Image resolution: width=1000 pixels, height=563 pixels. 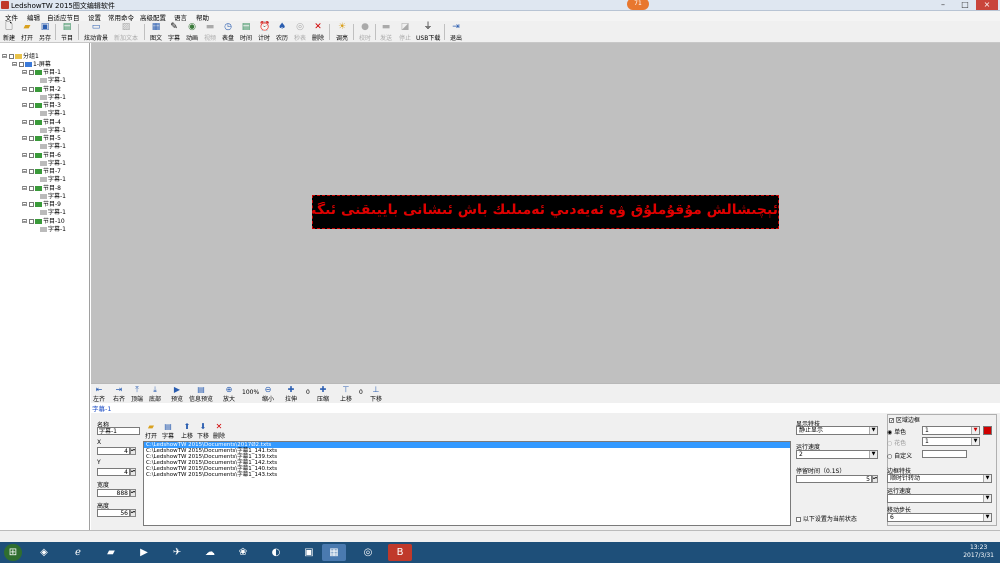 What do you see at coordinates (137, 394) in the screenshot?
I see `align-top-button: ⤒ 顶端` at bounding box center [137, 394].